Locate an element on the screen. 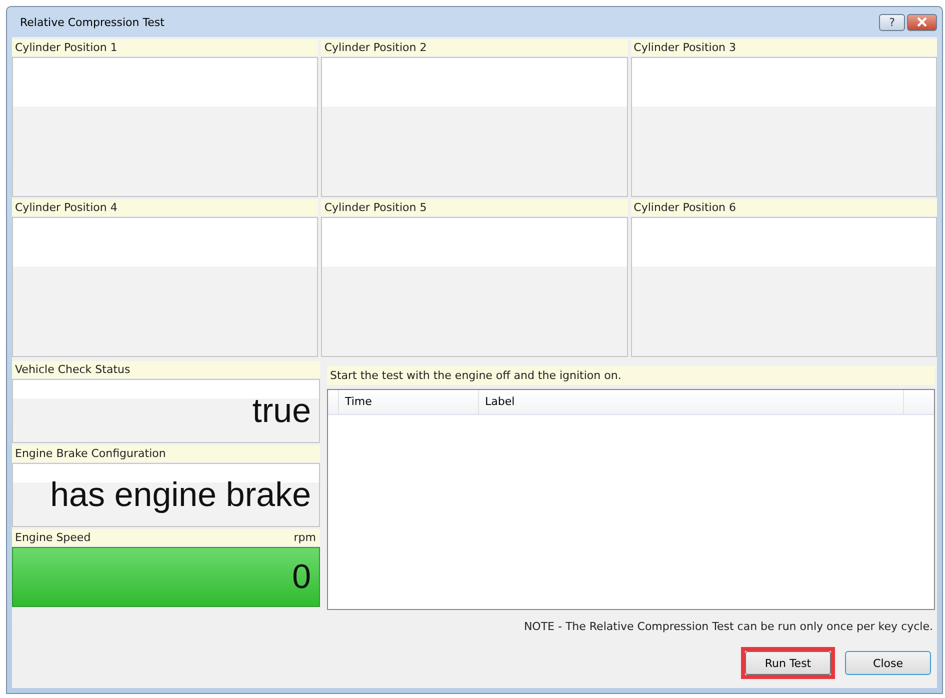 The height and width of the screenshot is (698, 945). close-button is located at coordinates (922, 22).